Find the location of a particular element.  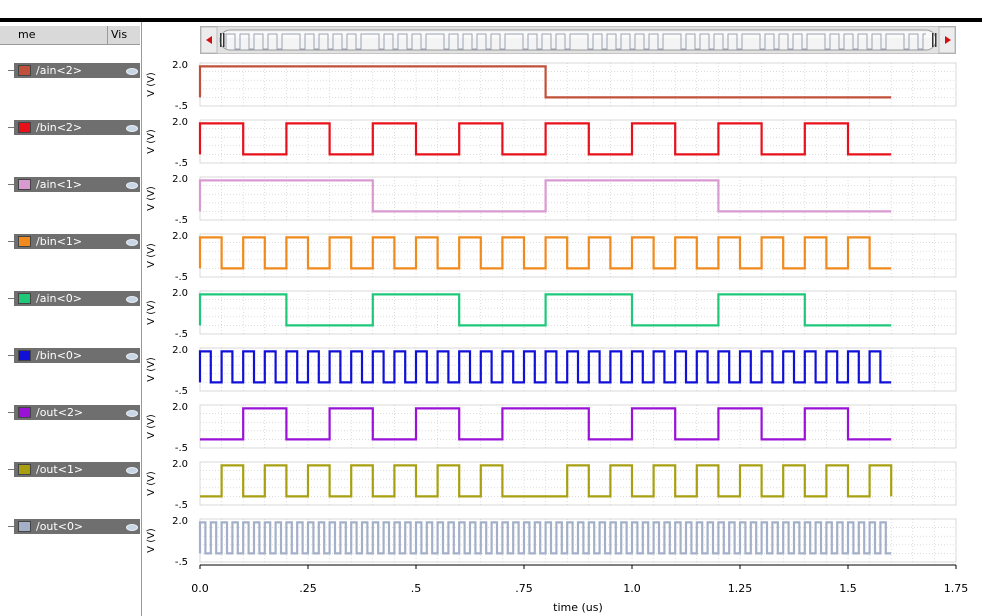

window-top-strip is located at coordinates (491, 9).